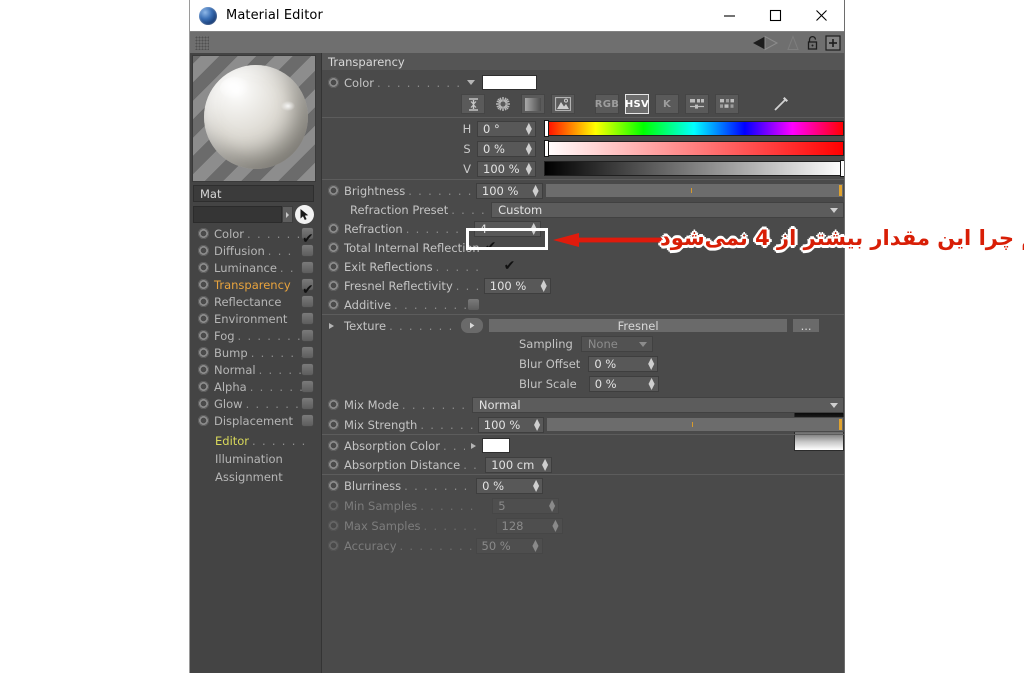 The height and width of the screenshot is (673, 1024). What do you see at coordinates (506, 148) in the screenshot?
I see `saturation-input: 0 % ▲ ▼` at bounding box center [506, 148].